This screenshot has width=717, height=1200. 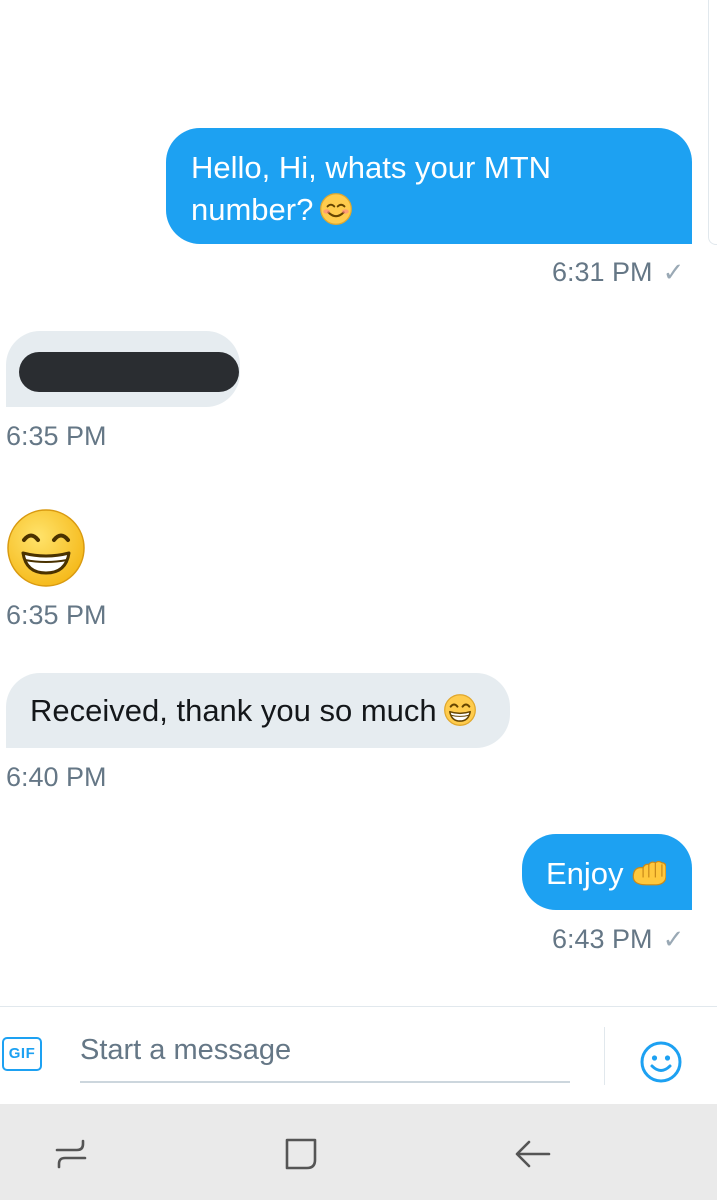 What do you see at coordinates (429, 186) in the screenshot?
I see `message-bubble-sent: Hello, Hi, whats your MTN number?` at bounding box center [429, 186].